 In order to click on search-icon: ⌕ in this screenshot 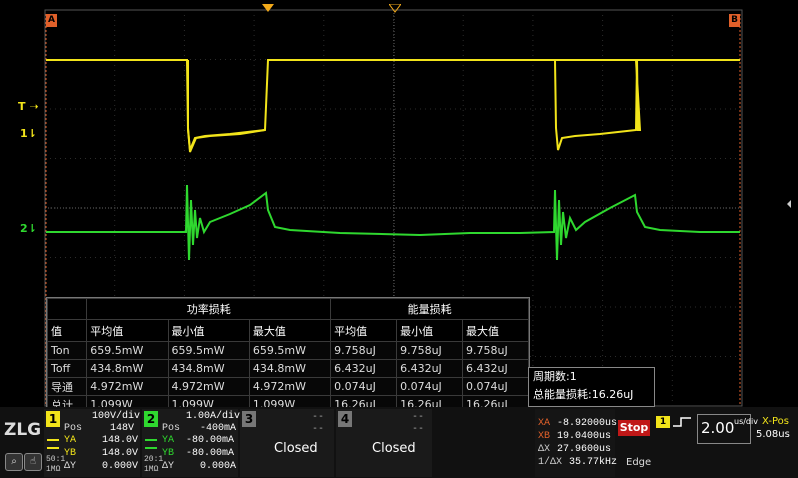, I will do `click(14, 462)`.